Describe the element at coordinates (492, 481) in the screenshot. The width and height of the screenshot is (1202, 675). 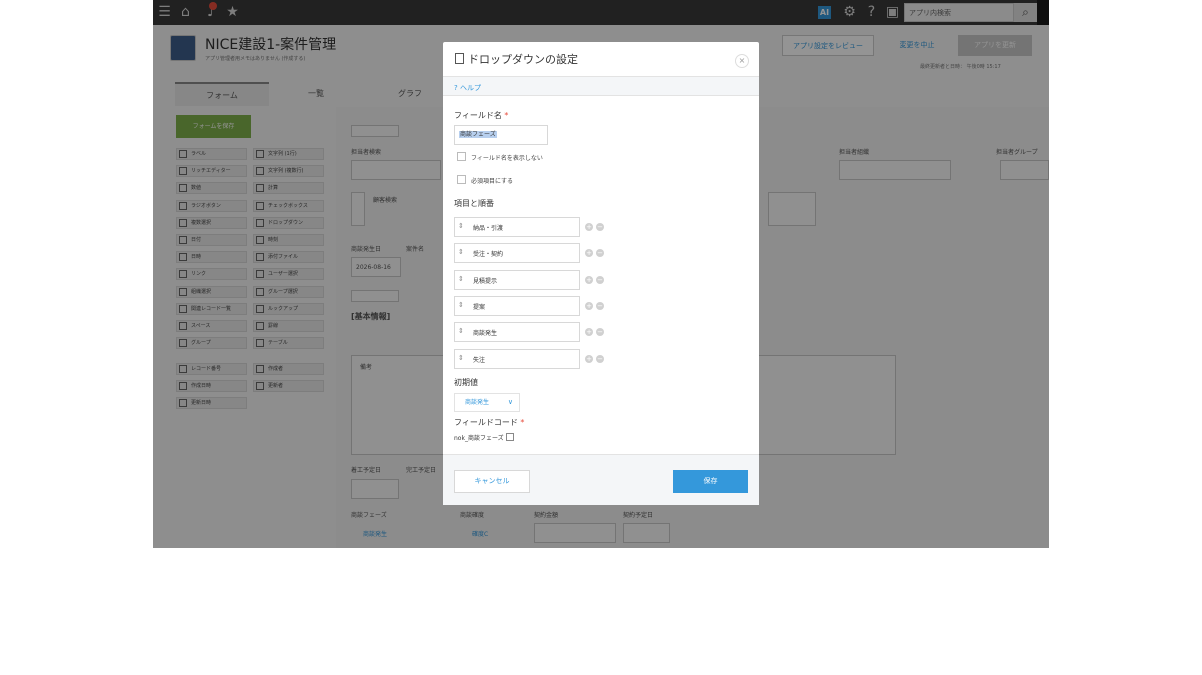
I see `cancel-button: キャンセル` at that location.